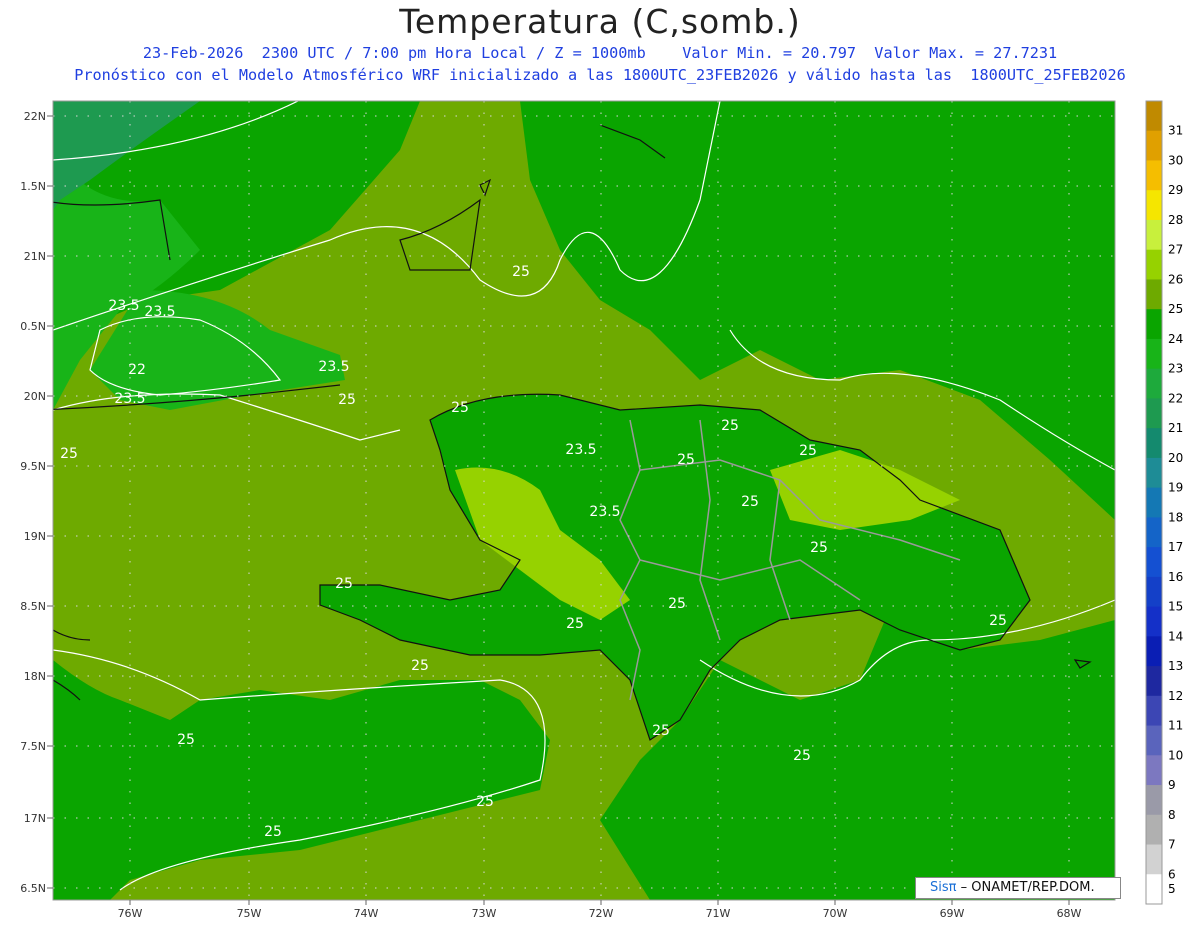 Image resolution: width=1200 pixels, height=927 pixels. I want to click on colorbar-label: 27, so click(1175, 250).